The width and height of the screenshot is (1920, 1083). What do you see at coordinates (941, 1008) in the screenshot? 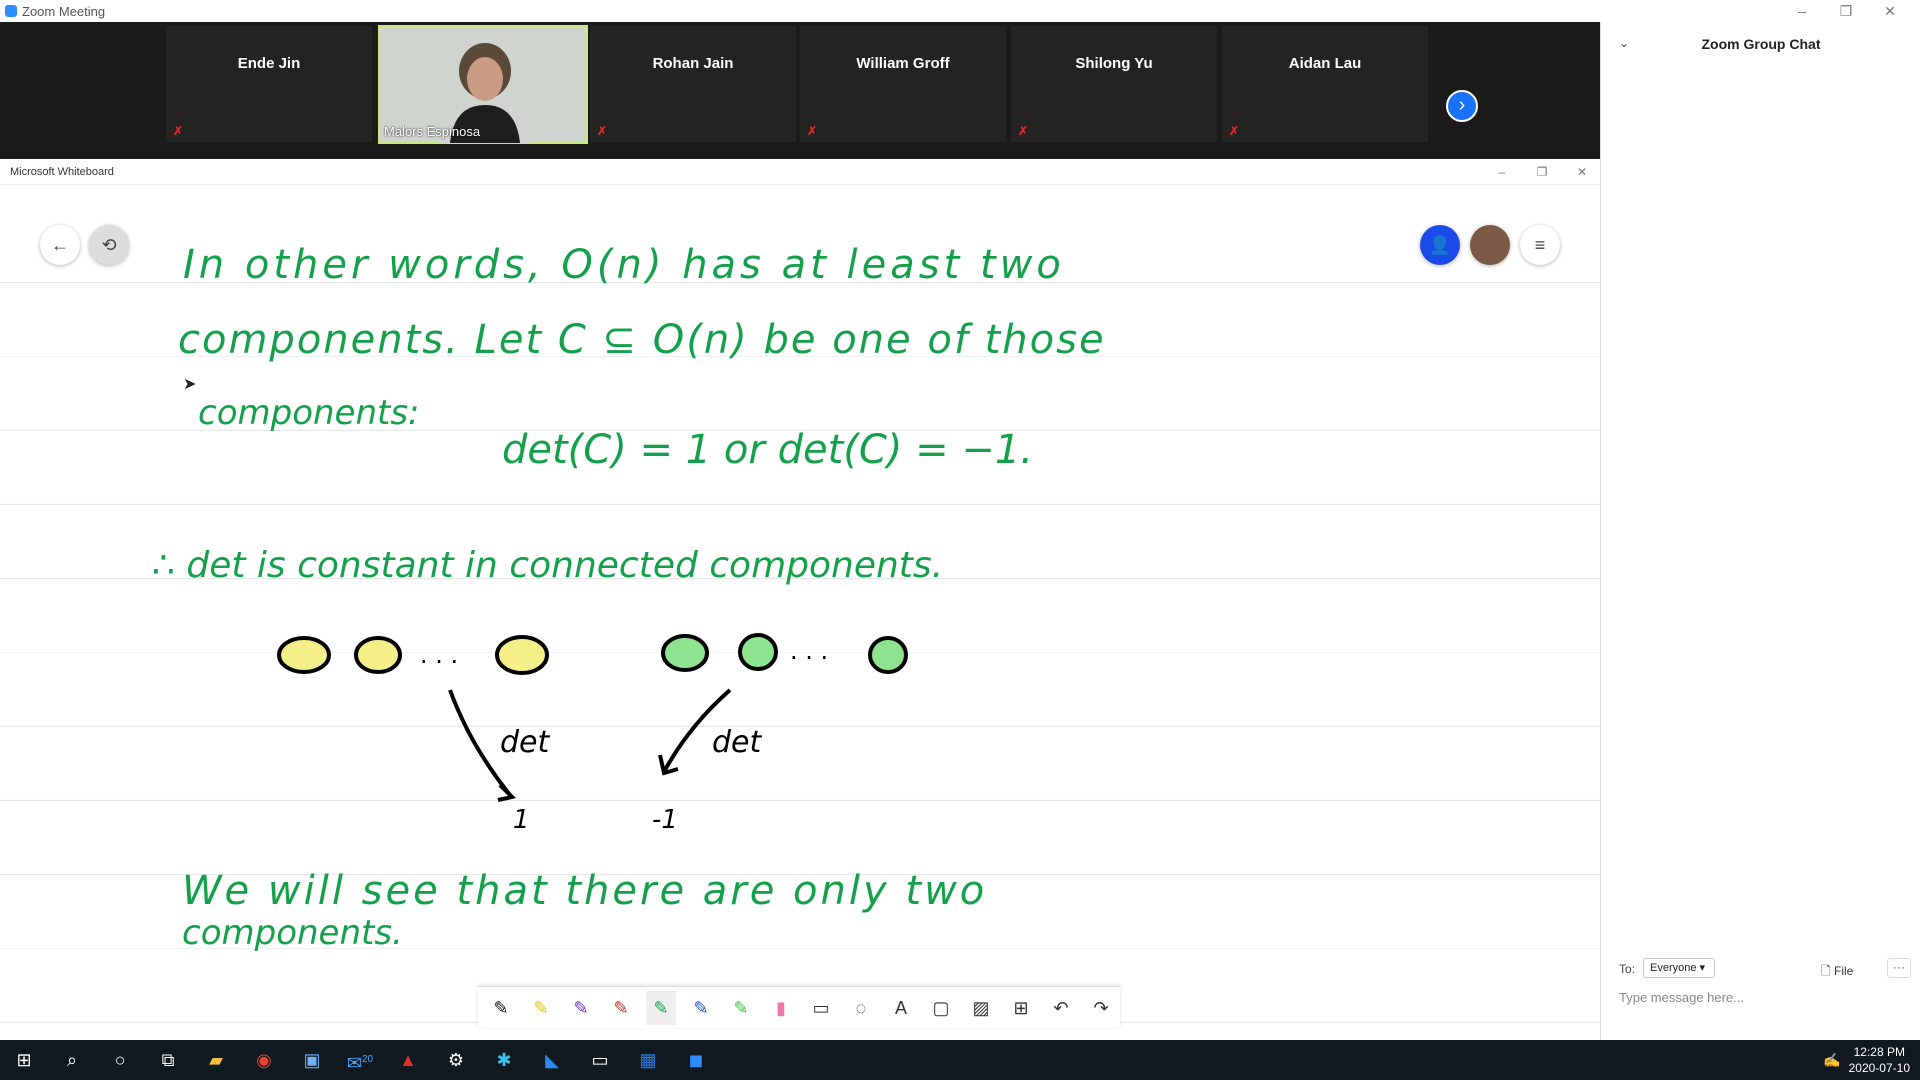
I see `sticky-note-icon: ▢` at bounding box center [941, 1008].